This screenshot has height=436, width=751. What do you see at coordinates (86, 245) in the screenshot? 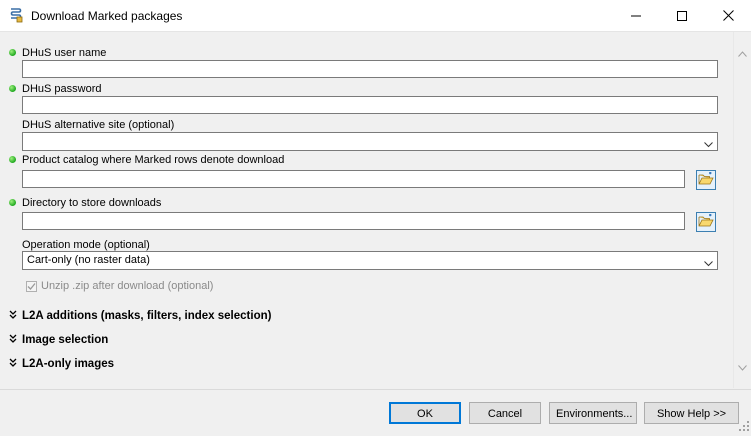
I see `operation-mode-label: Operation mode (optional)` at bounding box center [86, 245].